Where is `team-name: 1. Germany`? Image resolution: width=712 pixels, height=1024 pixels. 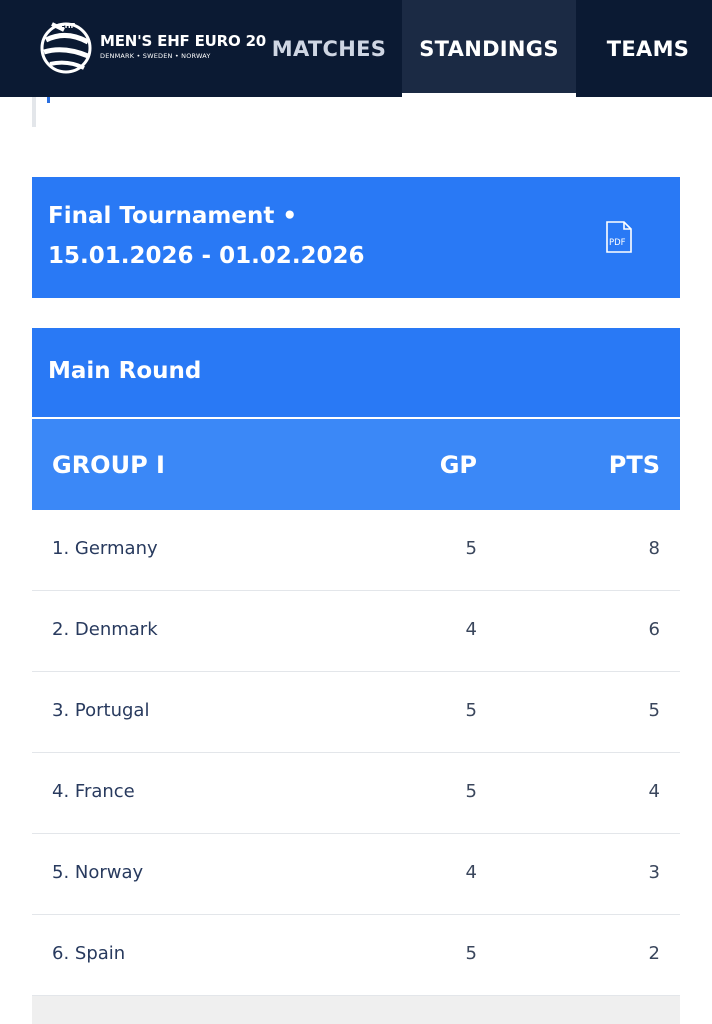 team-name: 1. Germany is located at coordinates (105, 548).